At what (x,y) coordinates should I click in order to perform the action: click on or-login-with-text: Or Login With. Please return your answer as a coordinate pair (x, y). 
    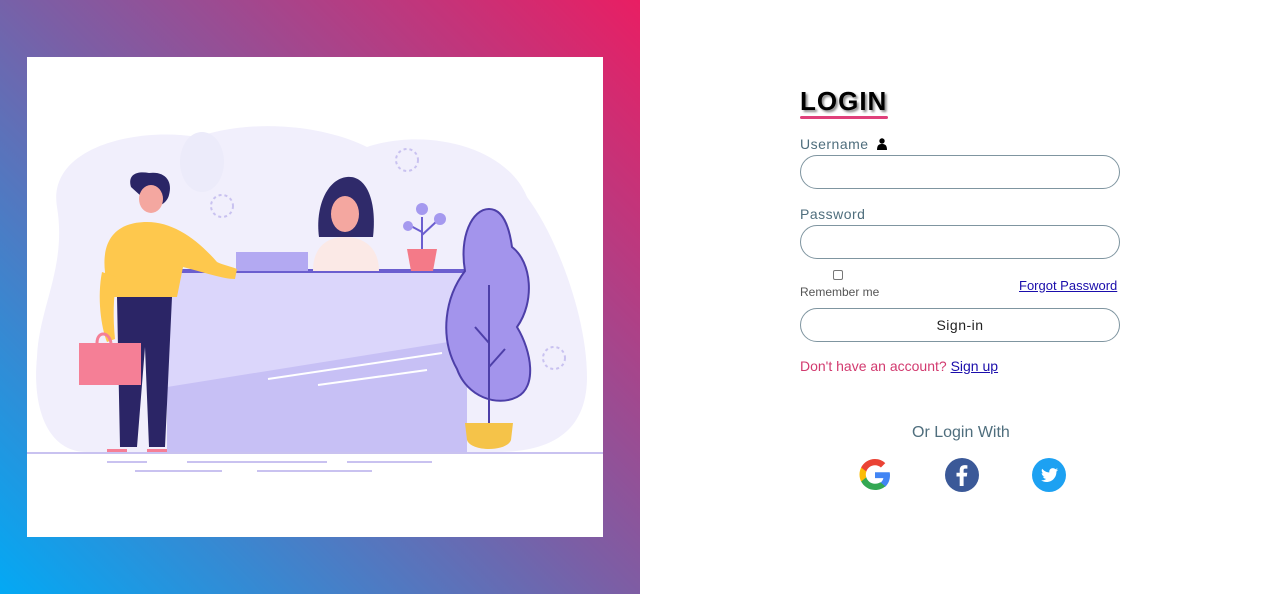
    Looking at the image, I should click on (961, 432).